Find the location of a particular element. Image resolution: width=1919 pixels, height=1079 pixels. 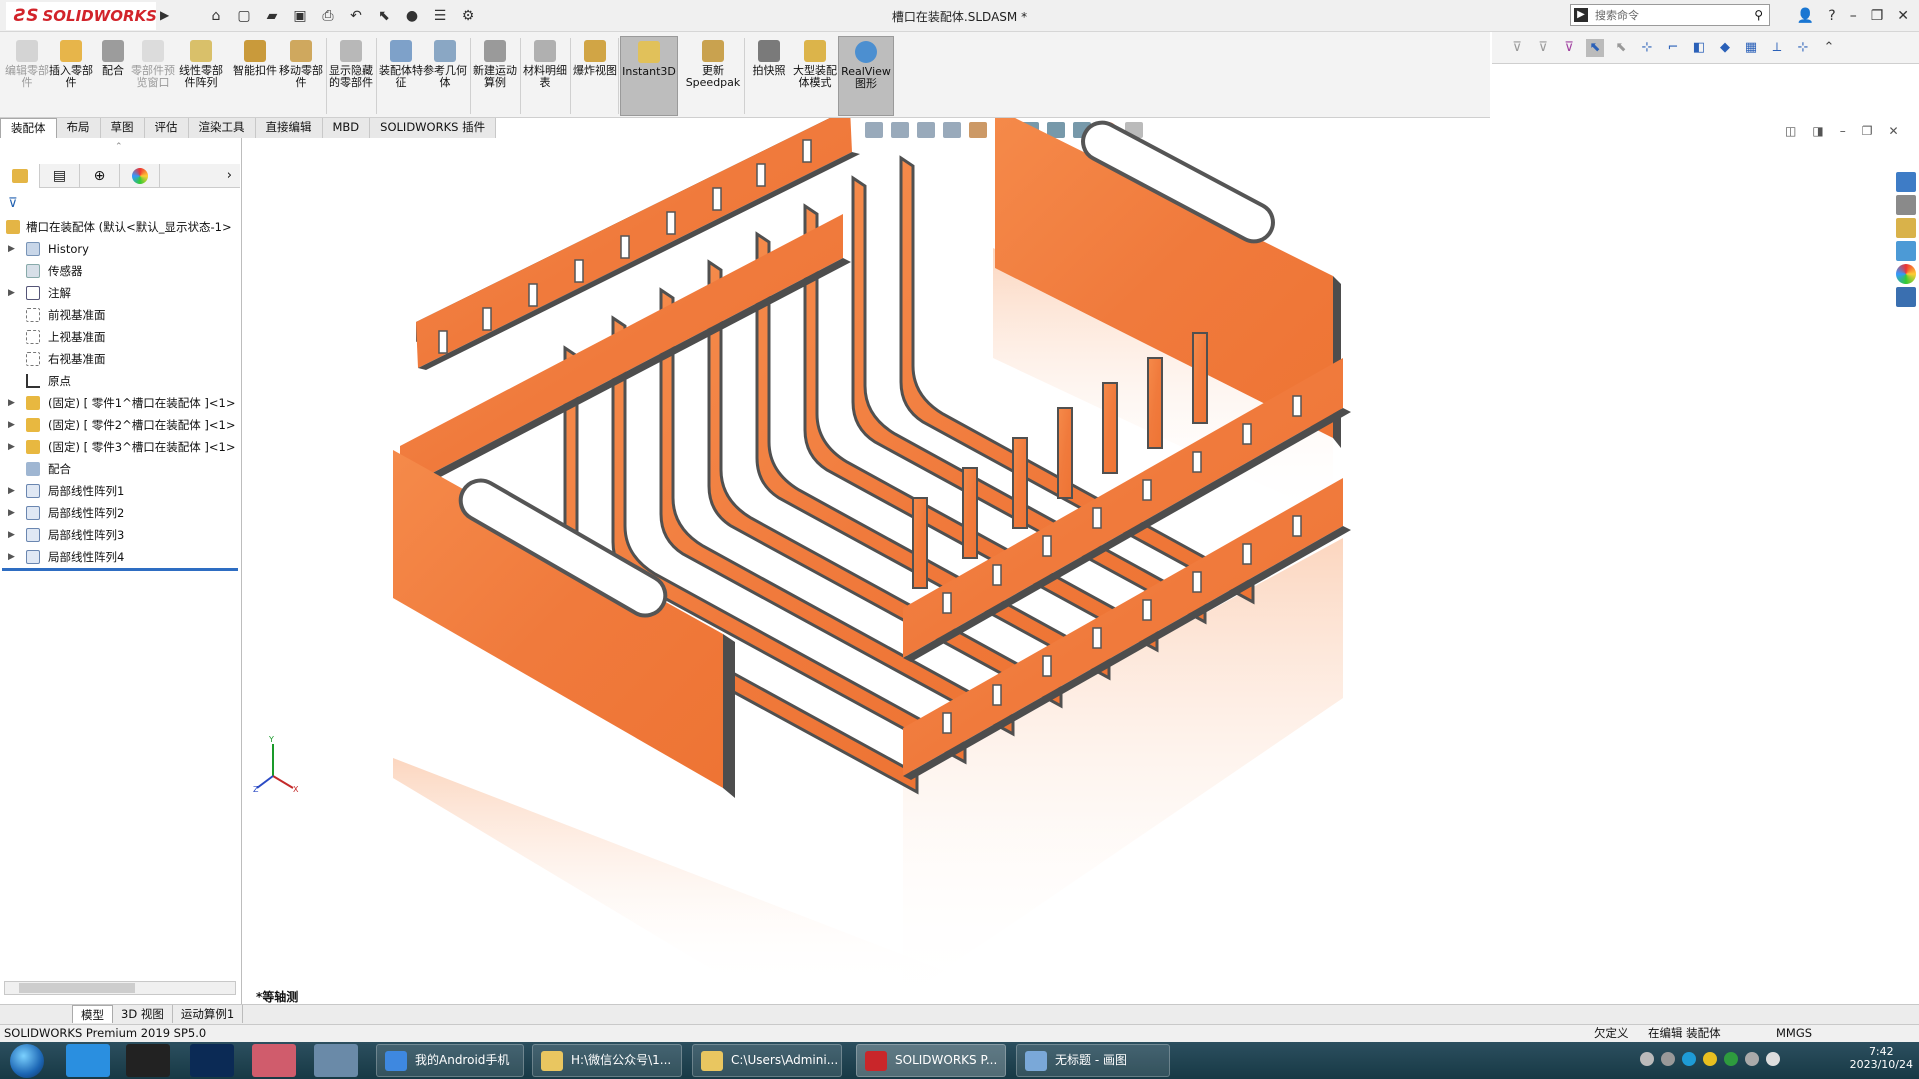

minimize-icon: – is located at coordinates (1853, 16).